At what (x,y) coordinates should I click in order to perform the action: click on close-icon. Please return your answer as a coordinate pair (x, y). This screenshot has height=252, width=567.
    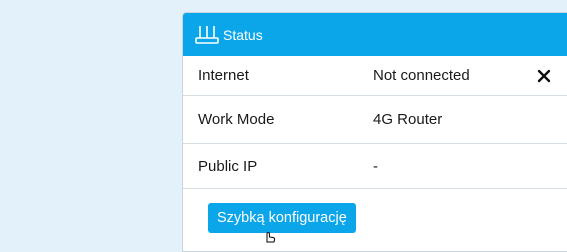
    Looking at the image, I should click on (544, 76).